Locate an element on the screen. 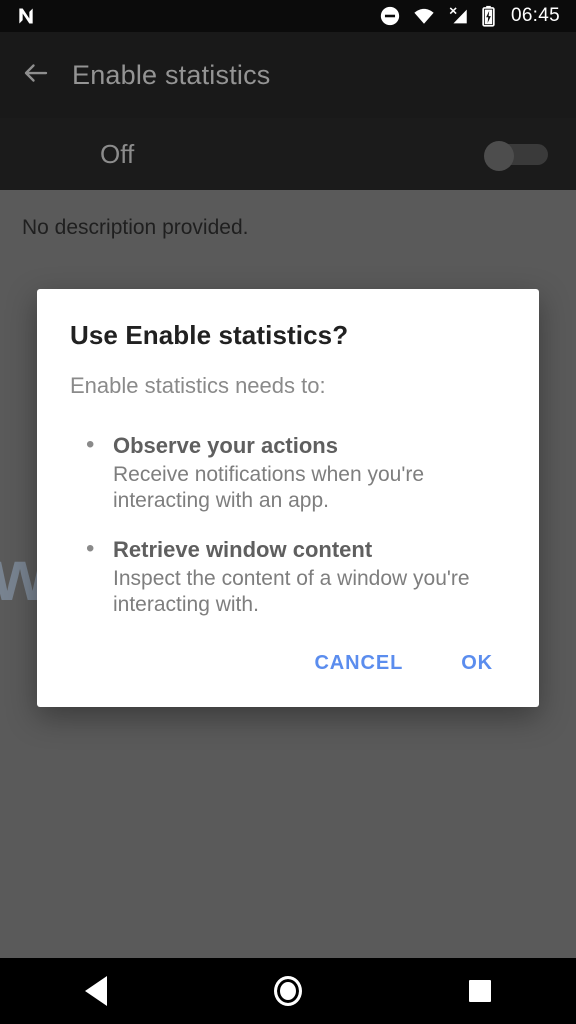 This screenshot has height=1024, width=576. navigation-bar is located at coordinates (288, 991).